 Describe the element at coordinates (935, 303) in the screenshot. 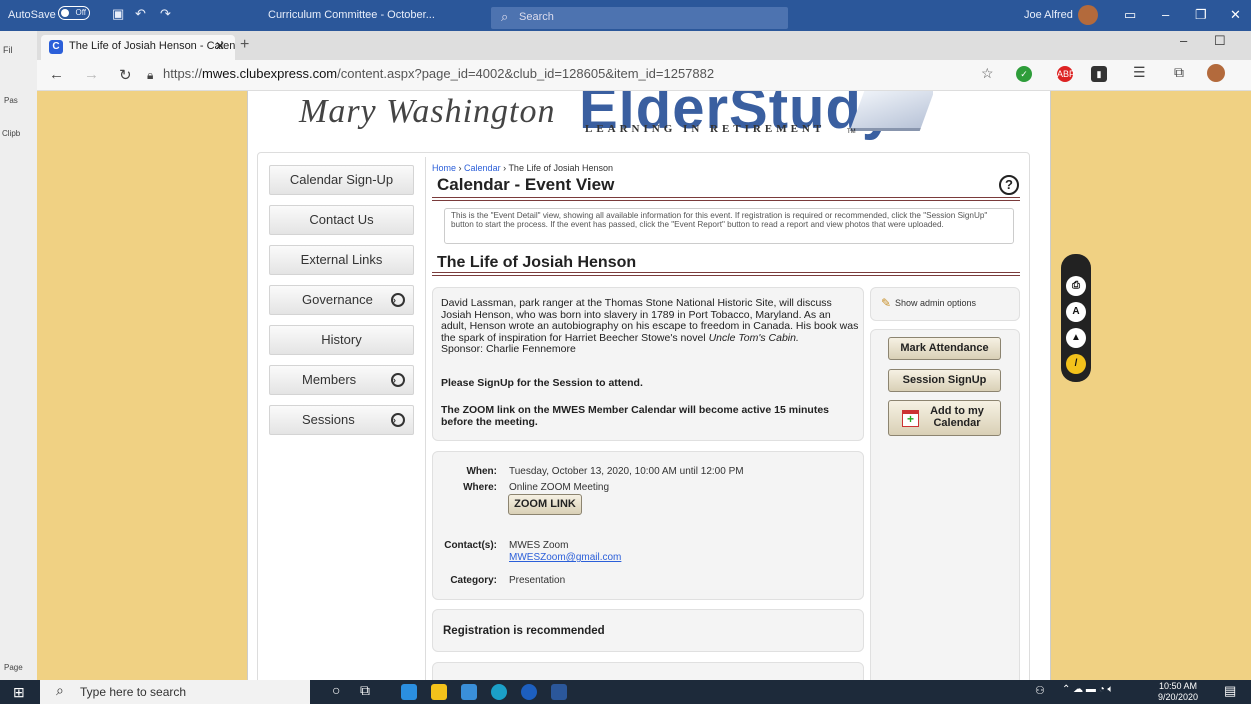

I see `show-admin-options-link: Show admin options` at that location.